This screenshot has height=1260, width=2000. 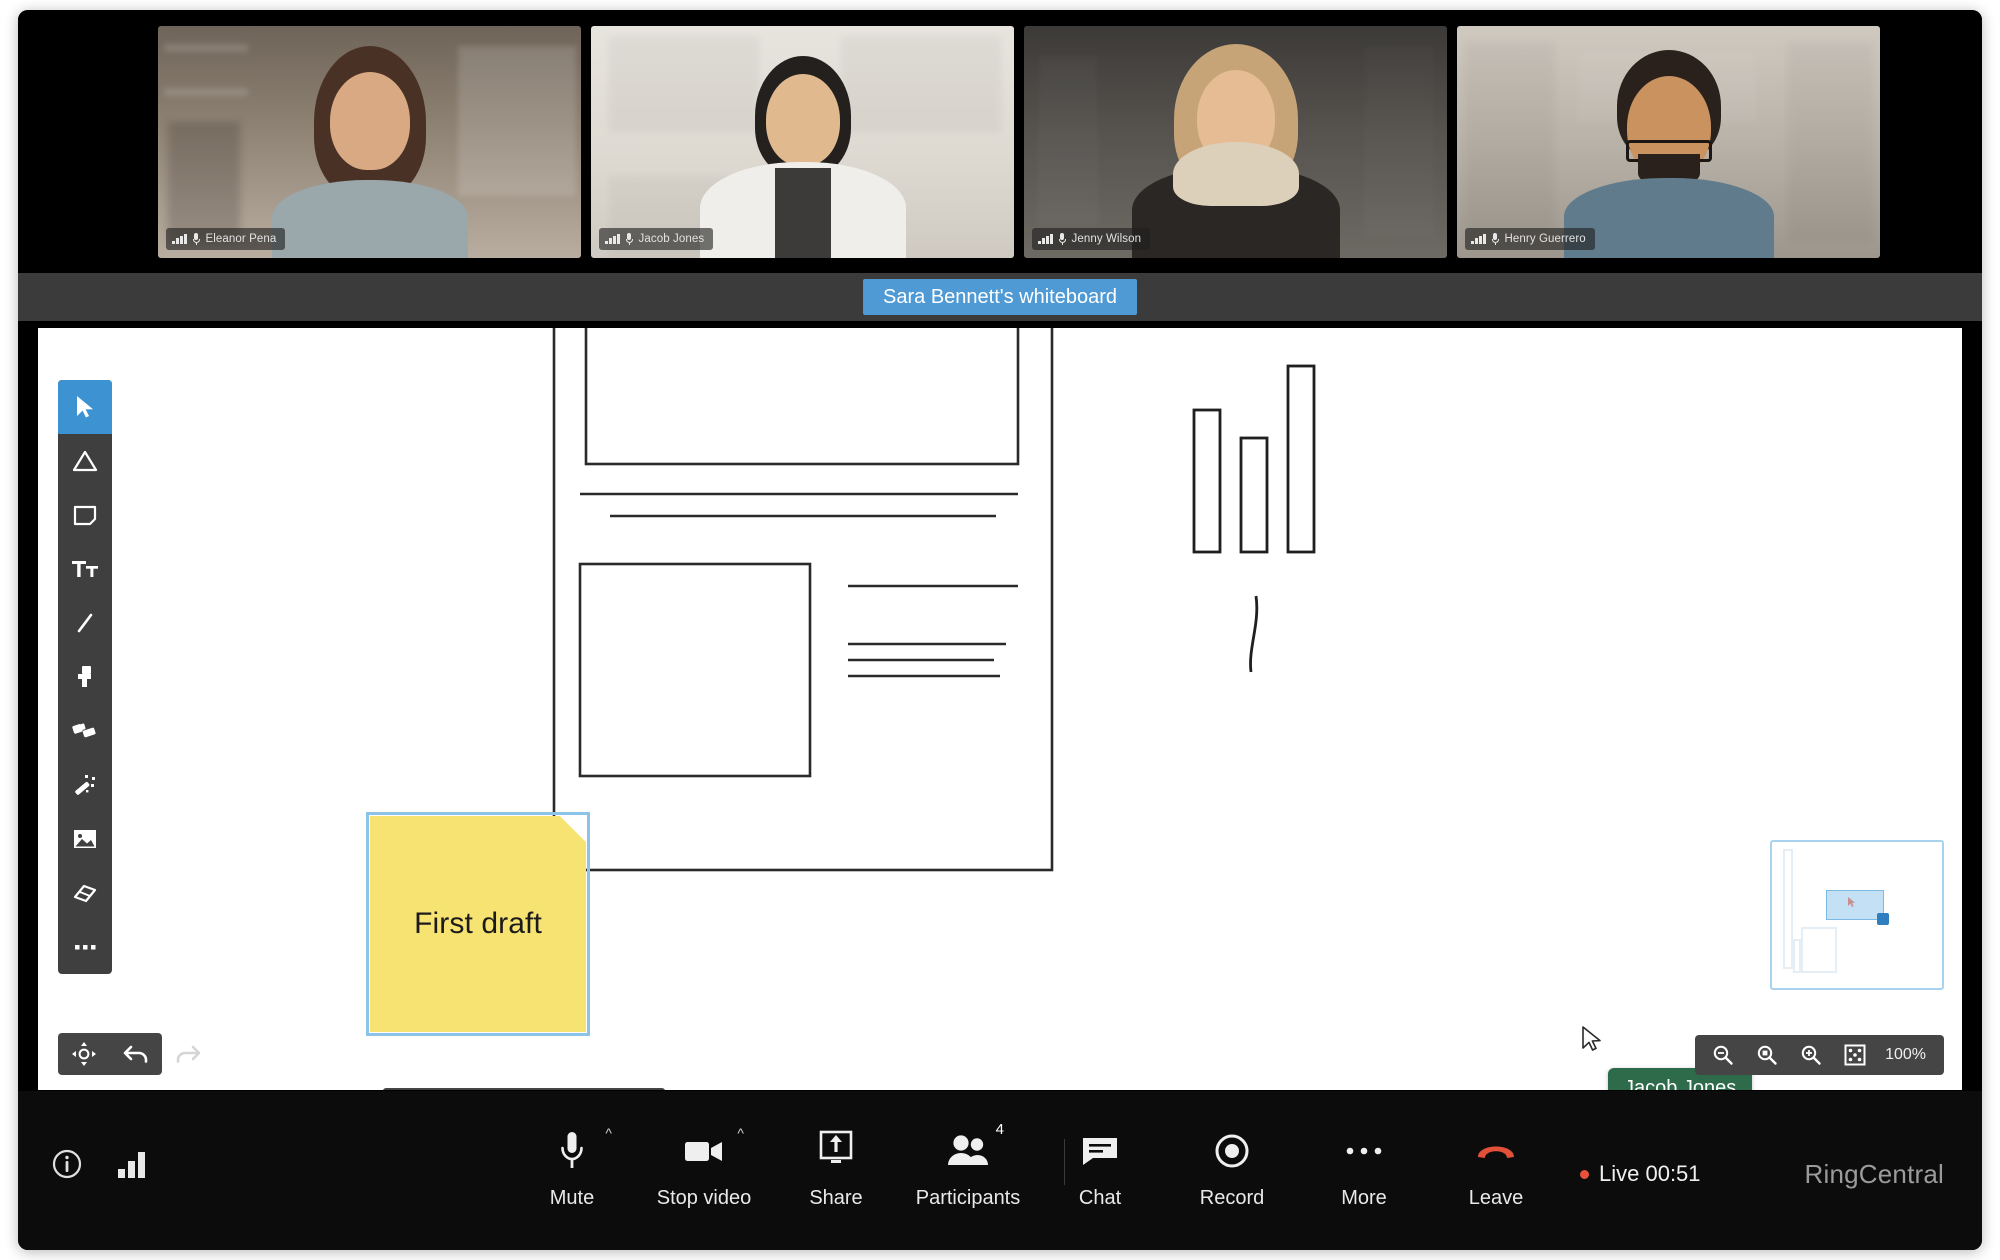 I want to click on shape-tool, so click(x=85, y=461).